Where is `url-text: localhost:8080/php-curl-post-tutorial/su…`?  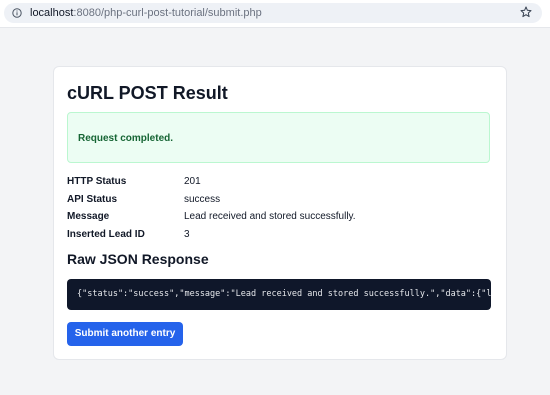
url-text: localhost:8080/php-curl-post-tutorial/su… is located at coordinates (146, 13).